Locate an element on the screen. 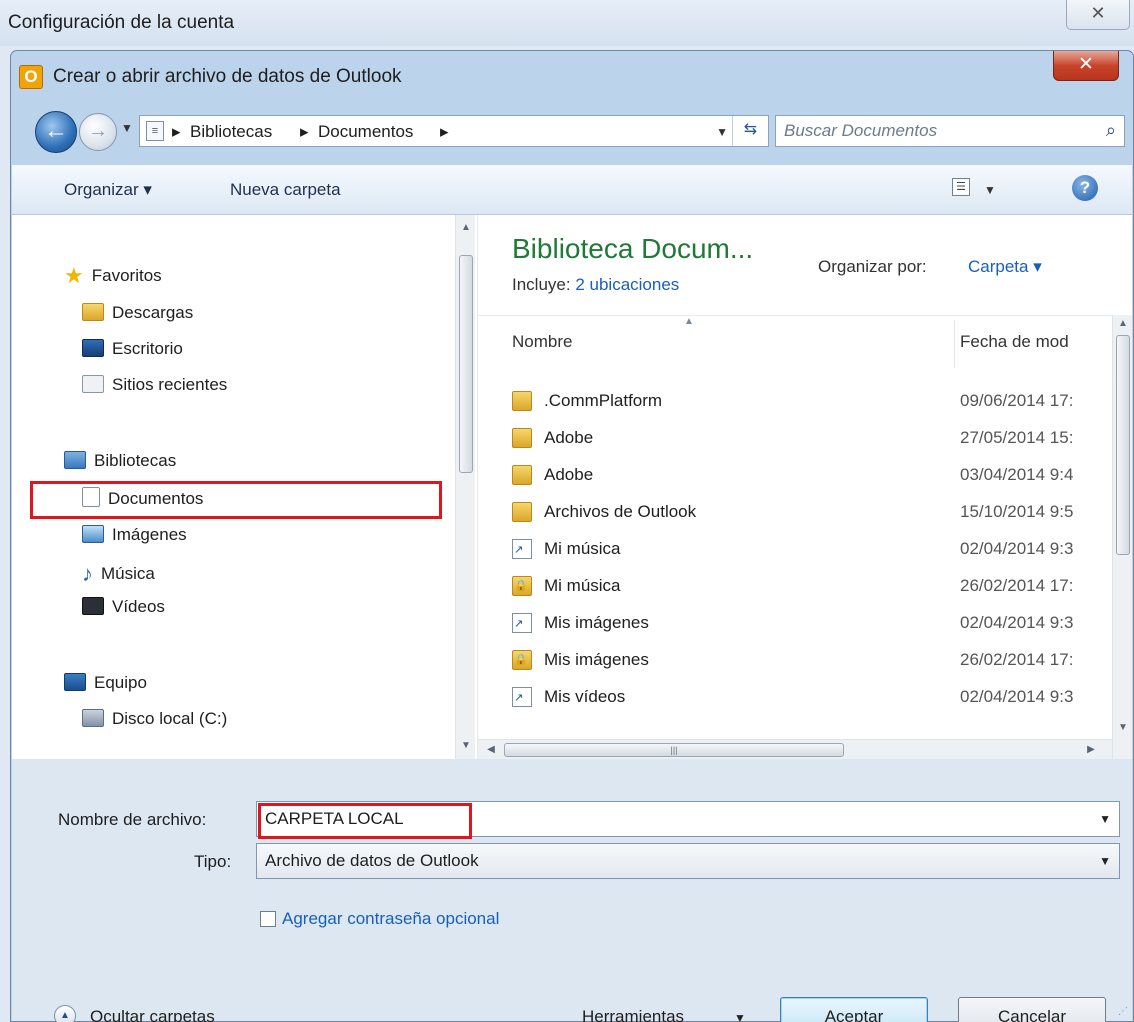 The height and width of the screenshot is (1022, 1134). sidebar-item-downloads: Descargas is located at coordinates (137, 313).